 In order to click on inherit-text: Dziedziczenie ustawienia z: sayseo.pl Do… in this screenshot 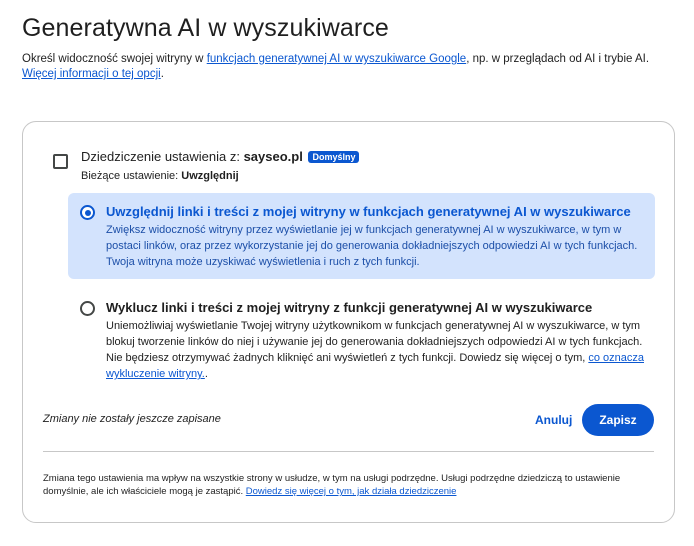, I will do `click(361, 166)`.